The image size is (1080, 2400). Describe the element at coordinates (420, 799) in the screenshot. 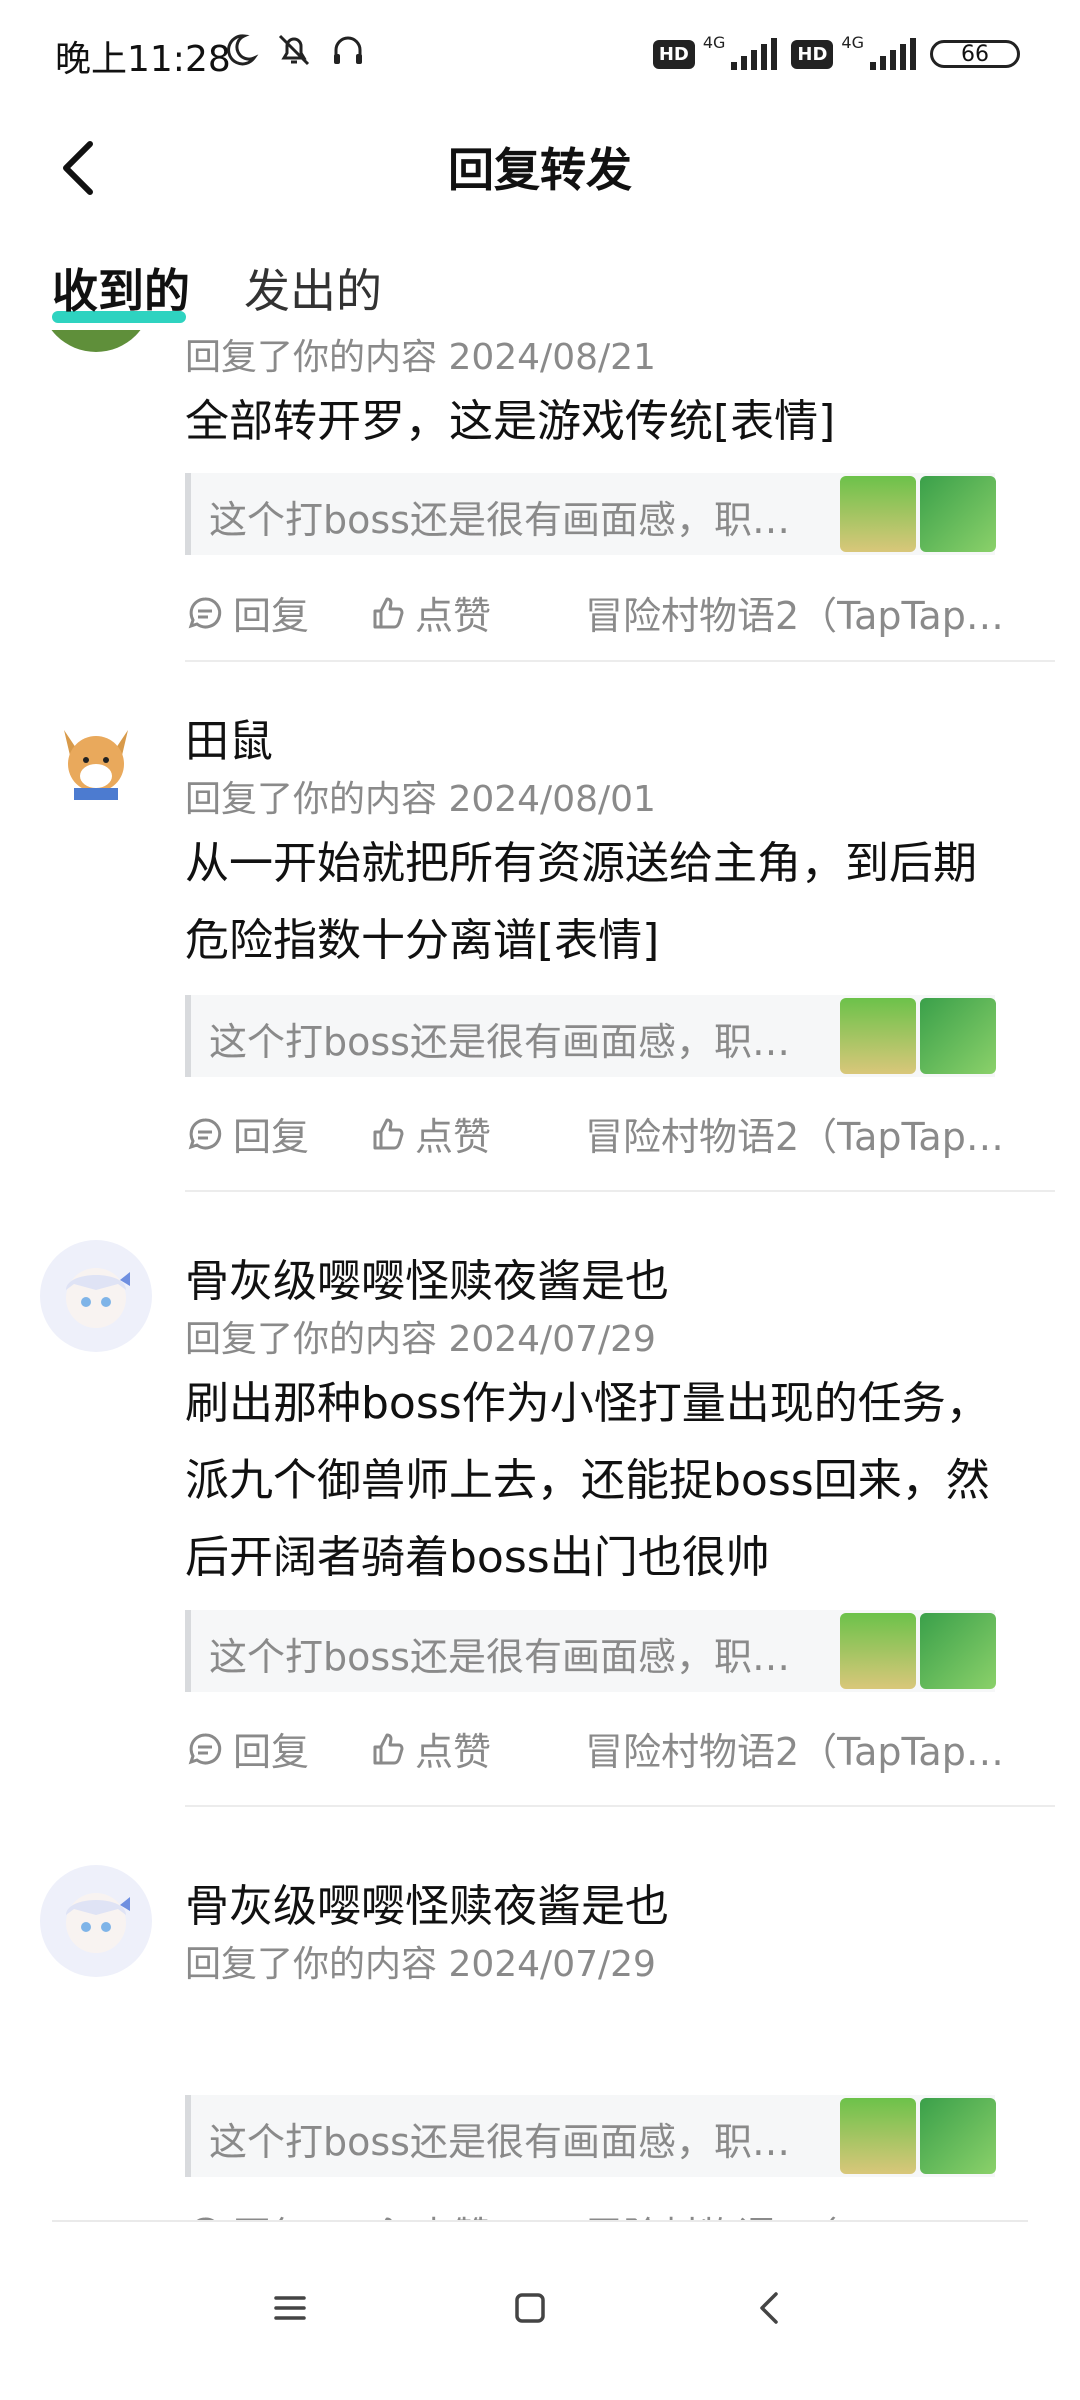

I see `item-meta: 回复了你的内容 2024/08/01` at that location.